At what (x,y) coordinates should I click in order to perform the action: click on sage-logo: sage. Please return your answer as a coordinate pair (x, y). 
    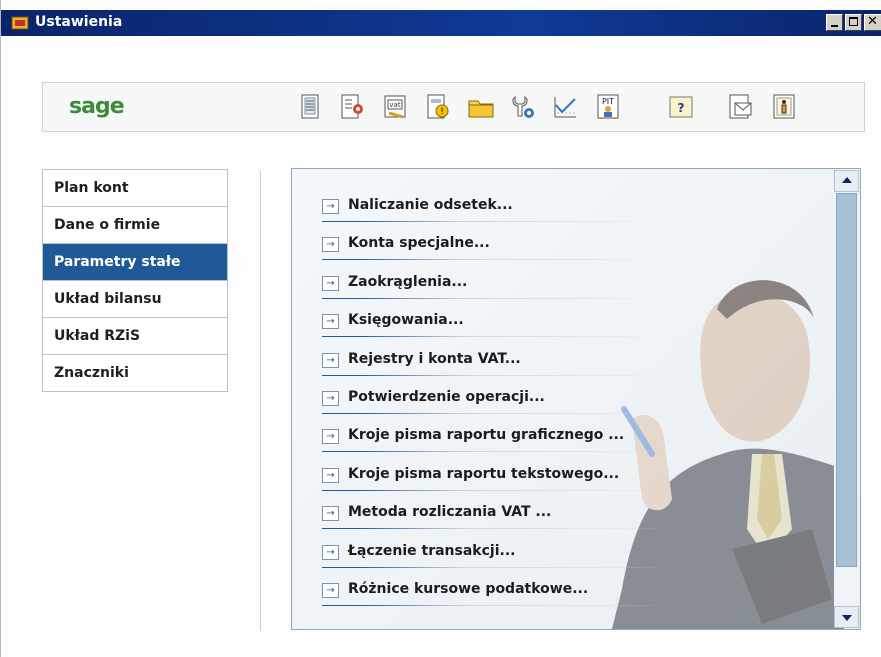
    Looking at the image, I should click on (97, 106).